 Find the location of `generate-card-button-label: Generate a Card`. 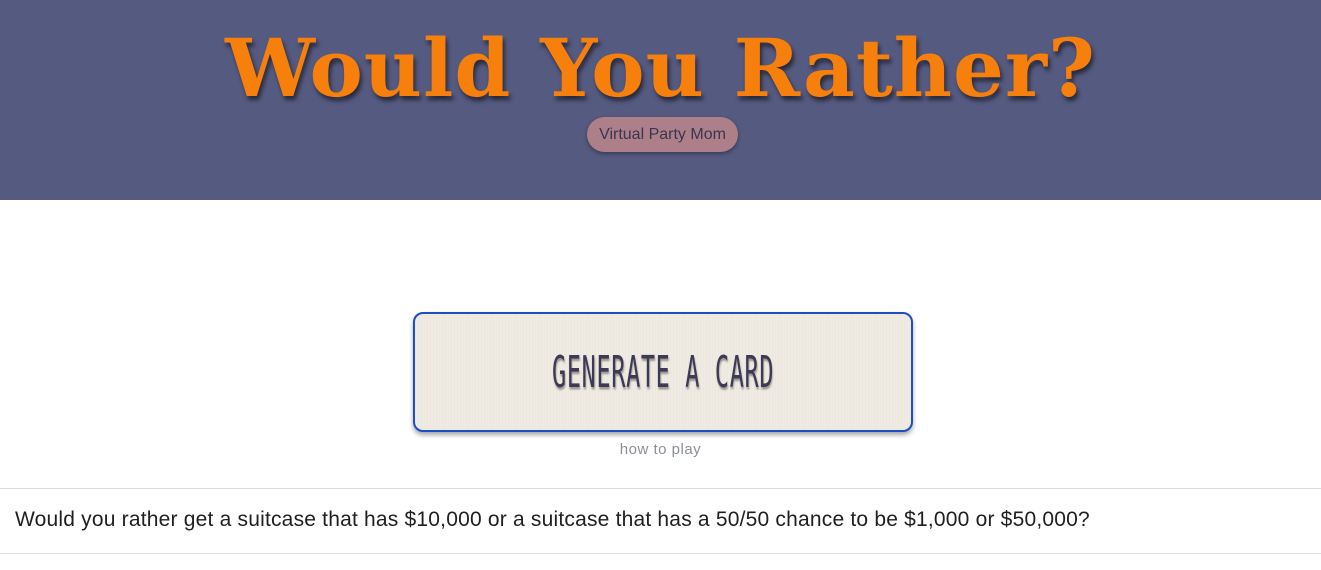

generate-card-button-label: Generate a Card is located at coordinates (663, 372).